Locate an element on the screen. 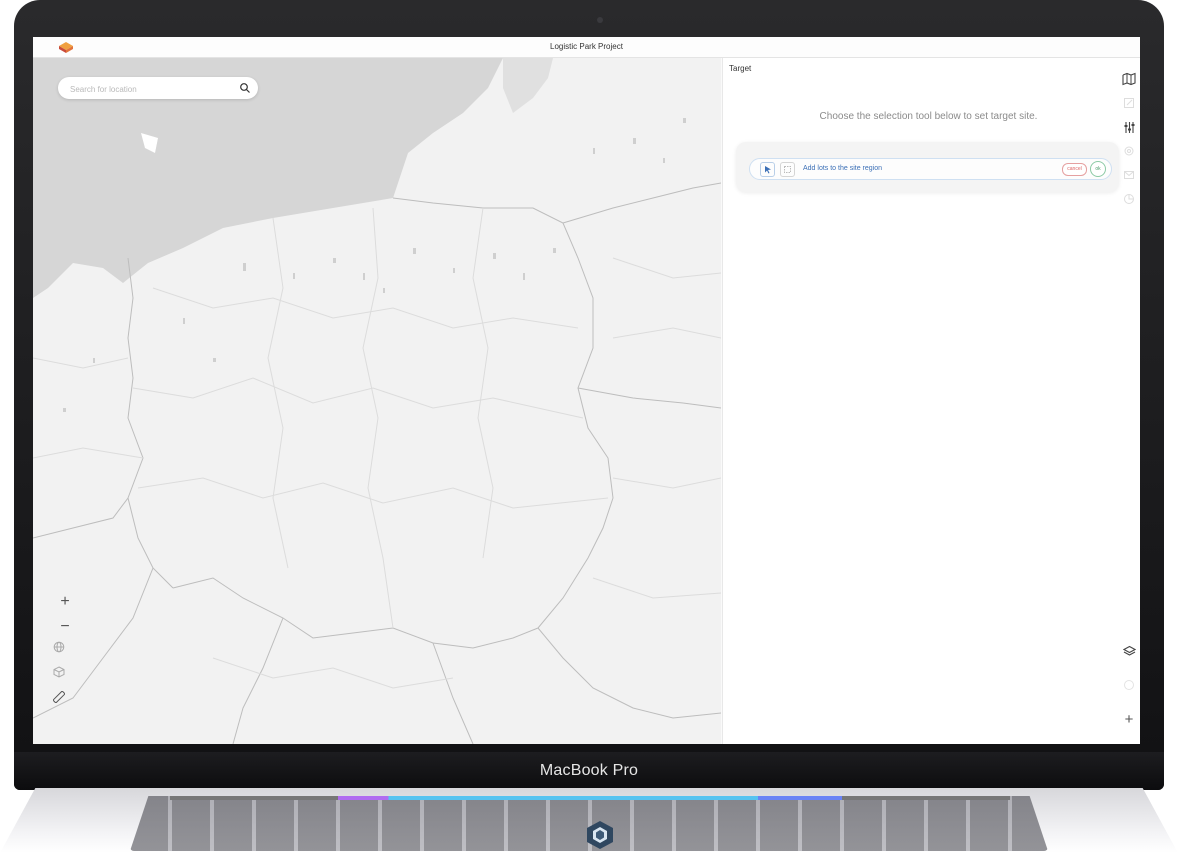 The width and height of the screenshot is (1178, 853). messages-button is located at coordinates (1129, 175).